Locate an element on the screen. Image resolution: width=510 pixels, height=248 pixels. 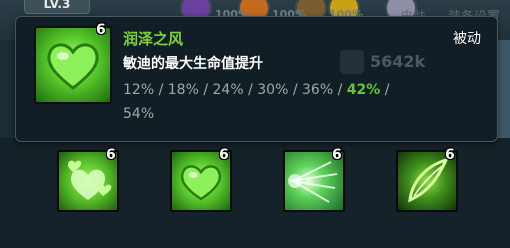
skill-values: 12% / 18% / 24% / 30% / 36% / 42% / 54% is located at coordinates (263, 102).